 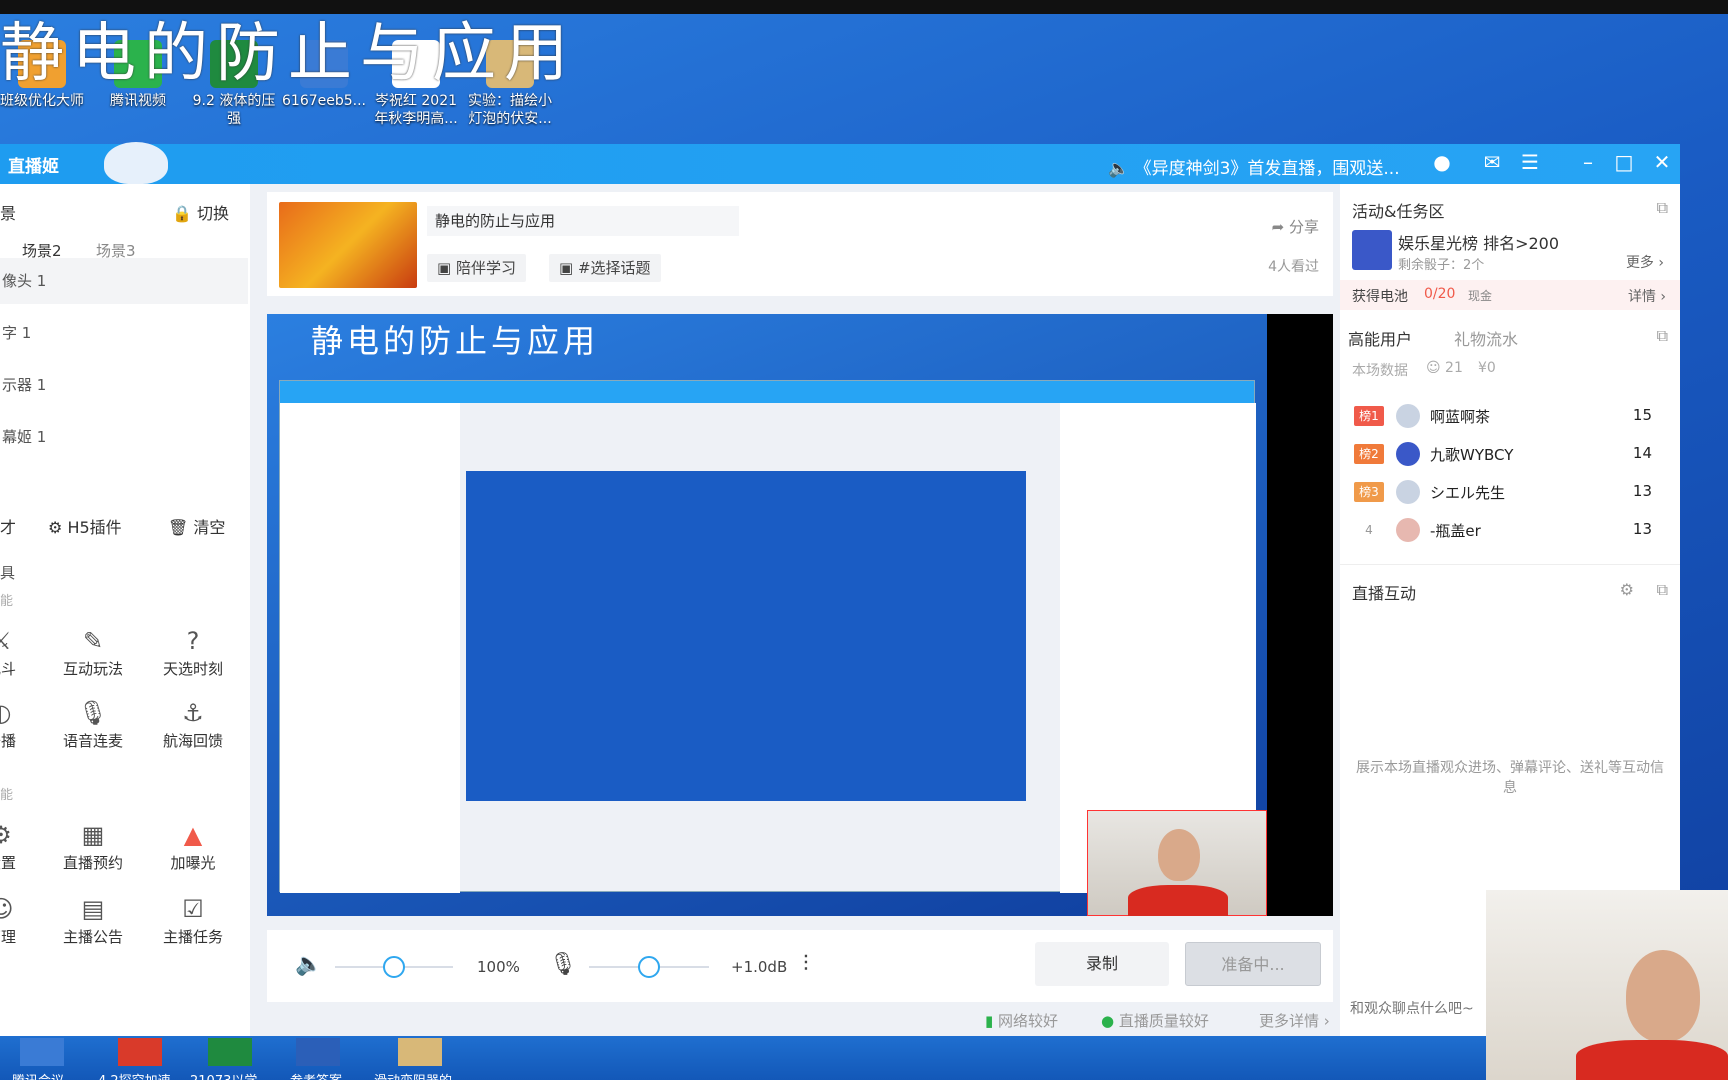 I want to click on tool-interactive: ✎ 互动玩法, so click(x=93, y=651).